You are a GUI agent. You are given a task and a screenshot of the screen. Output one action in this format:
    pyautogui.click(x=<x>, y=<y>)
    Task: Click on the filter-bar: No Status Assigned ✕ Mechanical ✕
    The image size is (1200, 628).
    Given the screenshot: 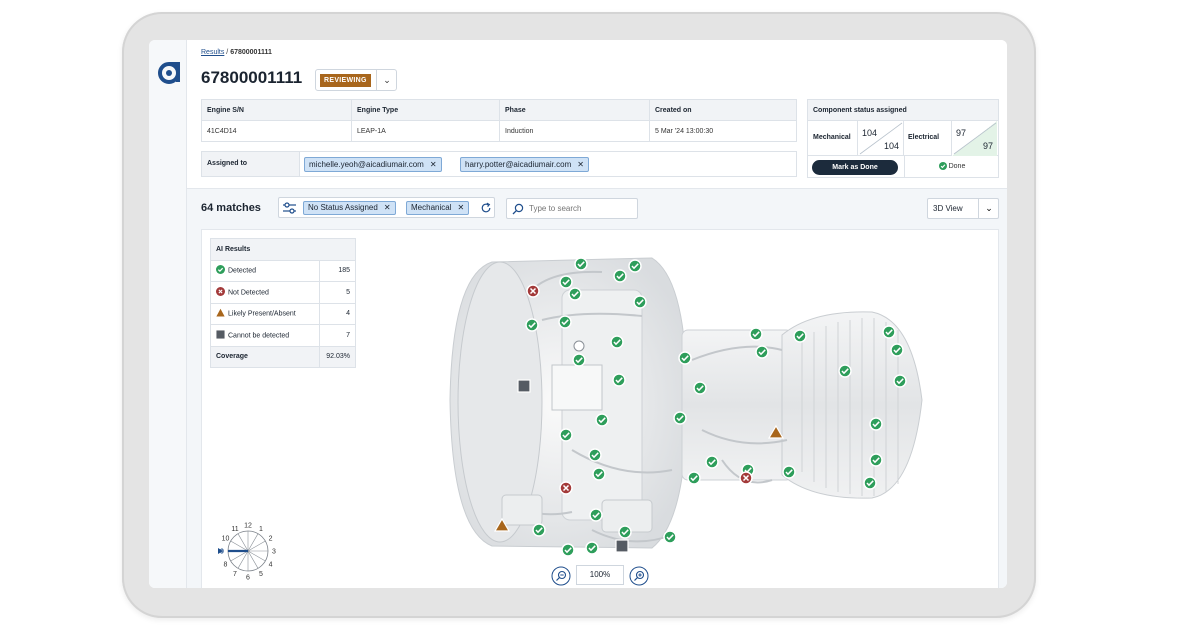 What is the action you would take?
    pyautogui.click(x=386, y=207)
    